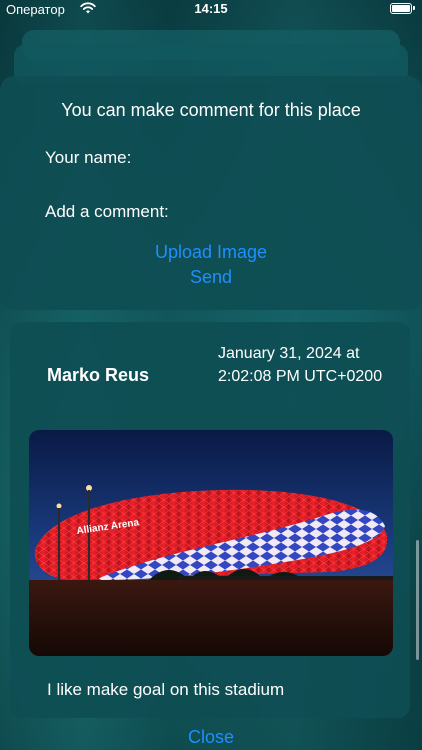 Image resolution: width=422 pixels, height=750 pixels. Describe the element at coordinates (402, 8) in the screenshot. I see `battery-icon` at that location.